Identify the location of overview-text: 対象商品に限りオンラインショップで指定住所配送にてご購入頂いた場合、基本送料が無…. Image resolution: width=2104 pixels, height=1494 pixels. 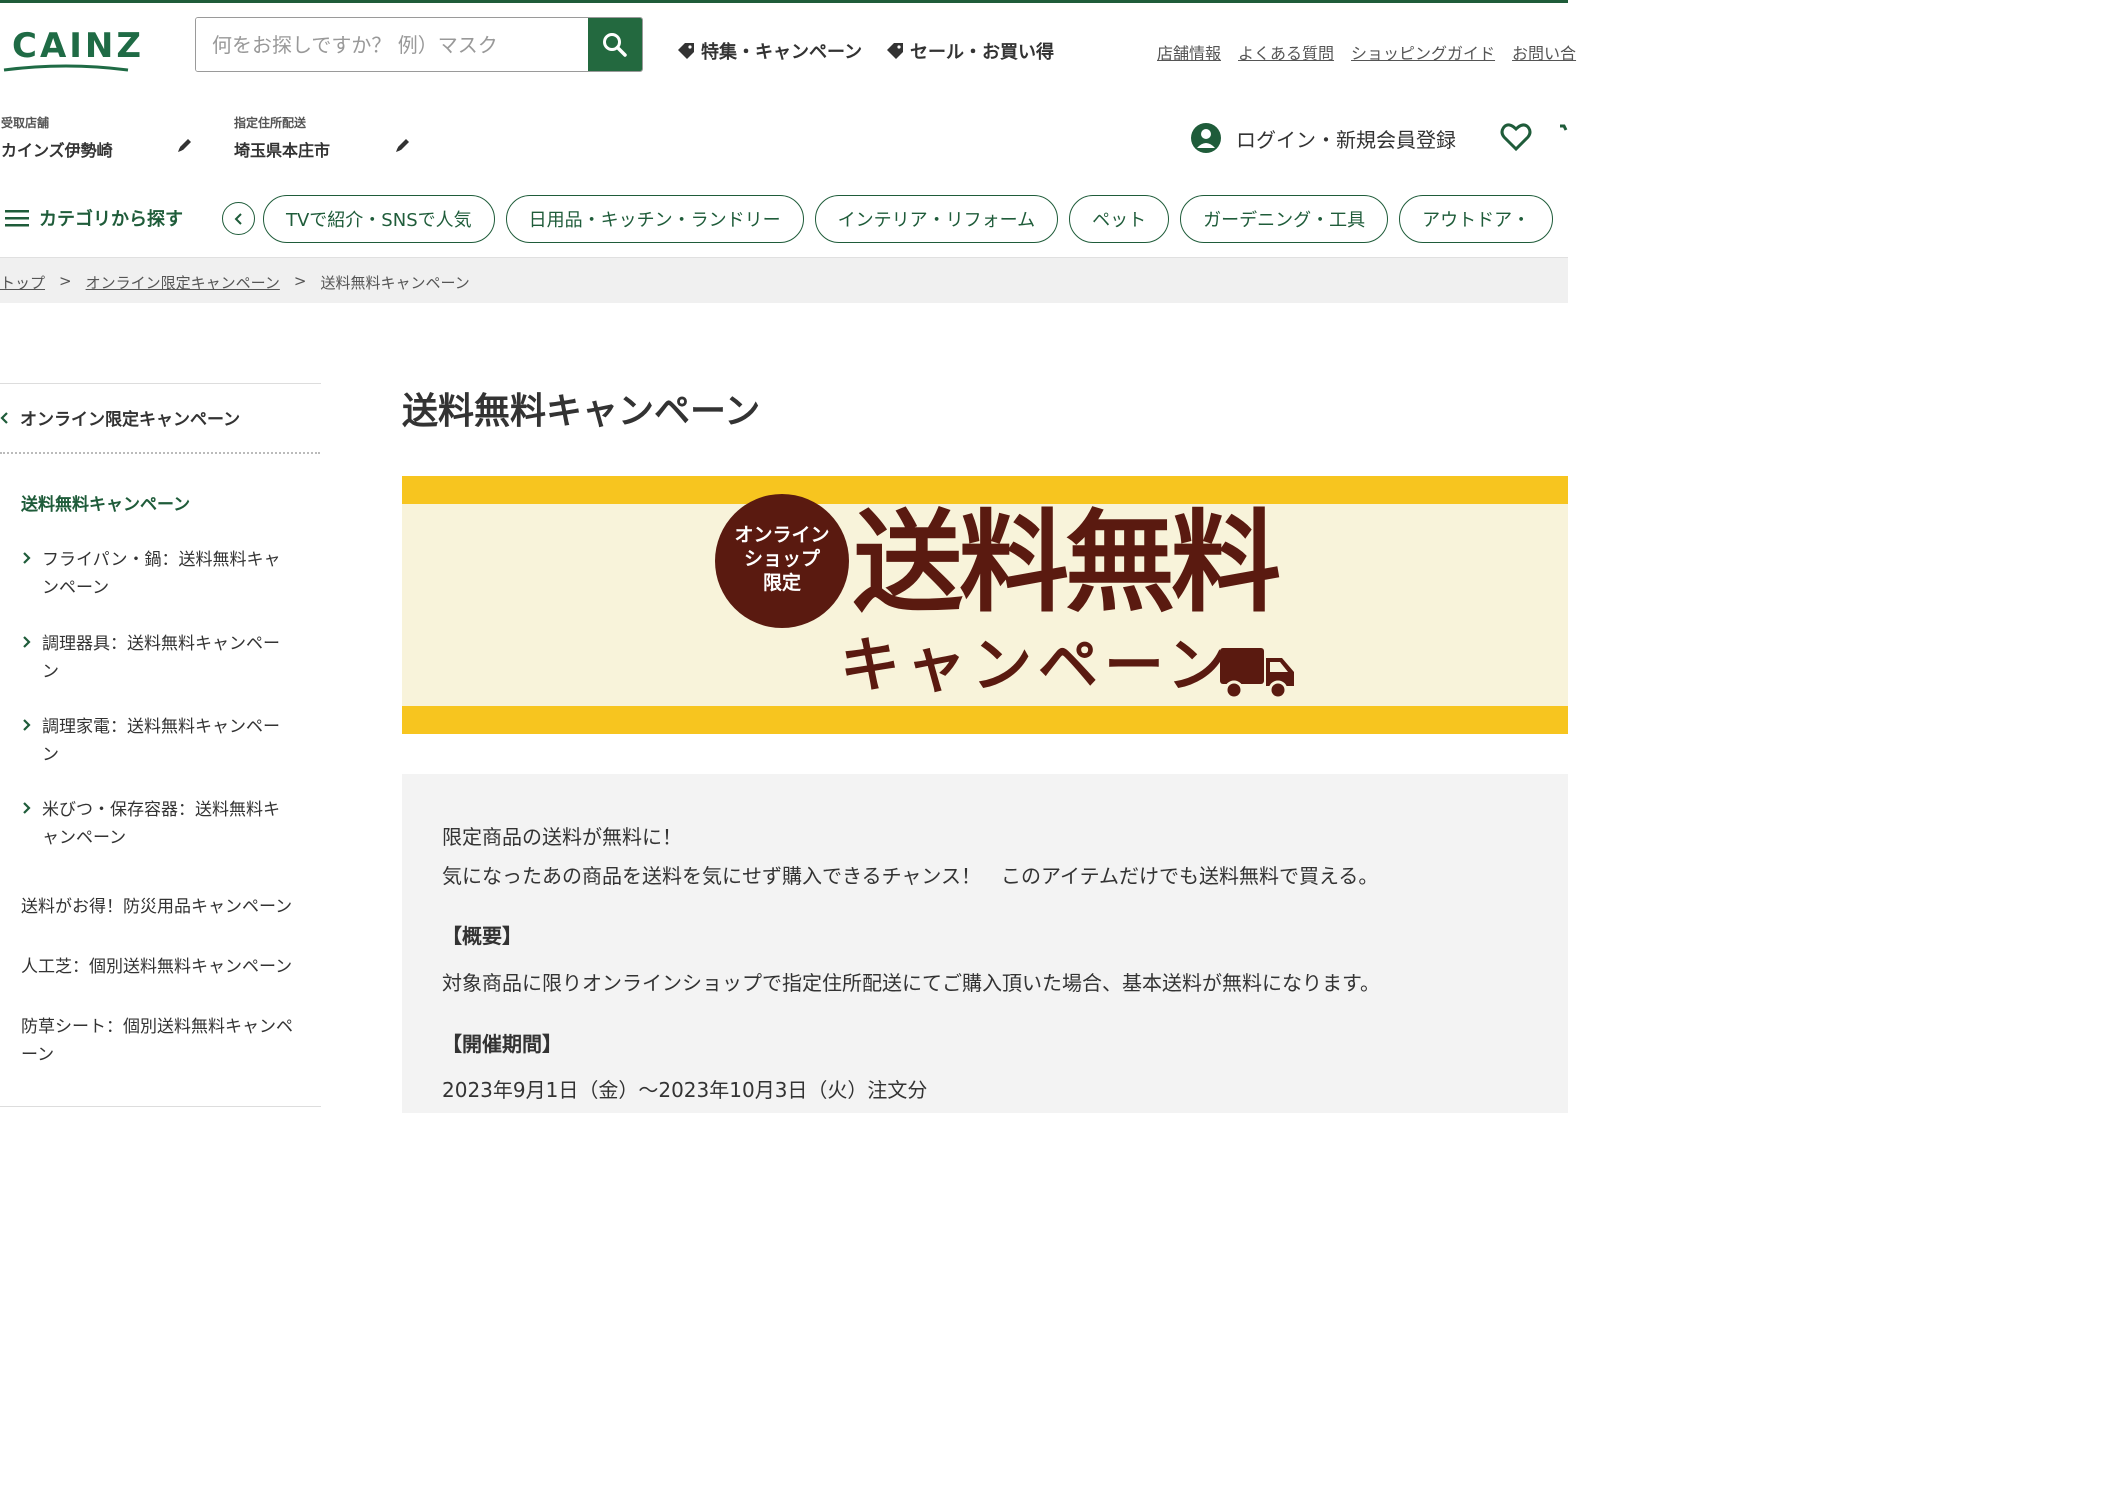
(911, 983).